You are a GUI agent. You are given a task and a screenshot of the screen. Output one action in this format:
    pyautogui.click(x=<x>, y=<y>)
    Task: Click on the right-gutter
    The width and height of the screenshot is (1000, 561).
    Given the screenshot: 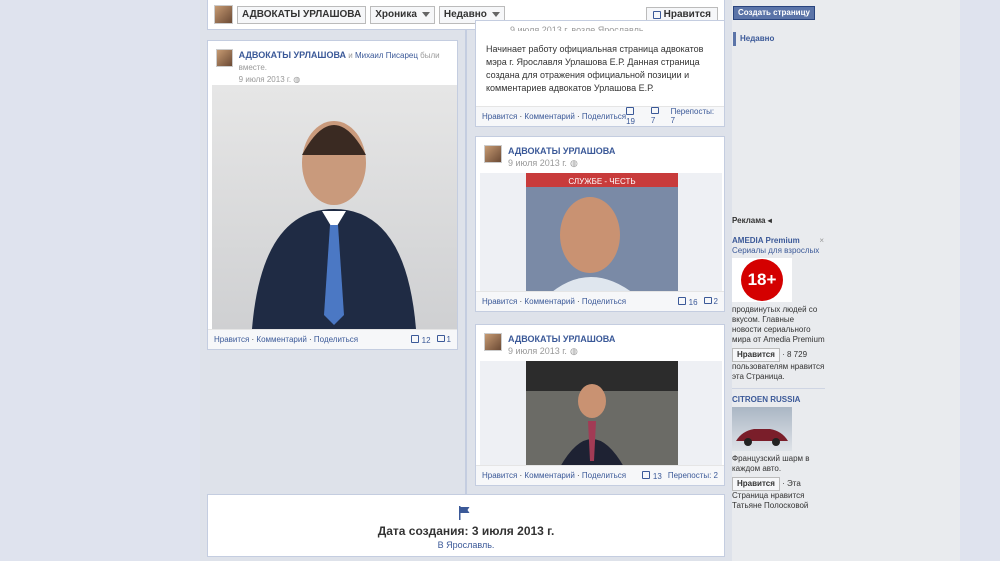 What is the action you would take?
    pyautogui.click(x=980, y=280)
    